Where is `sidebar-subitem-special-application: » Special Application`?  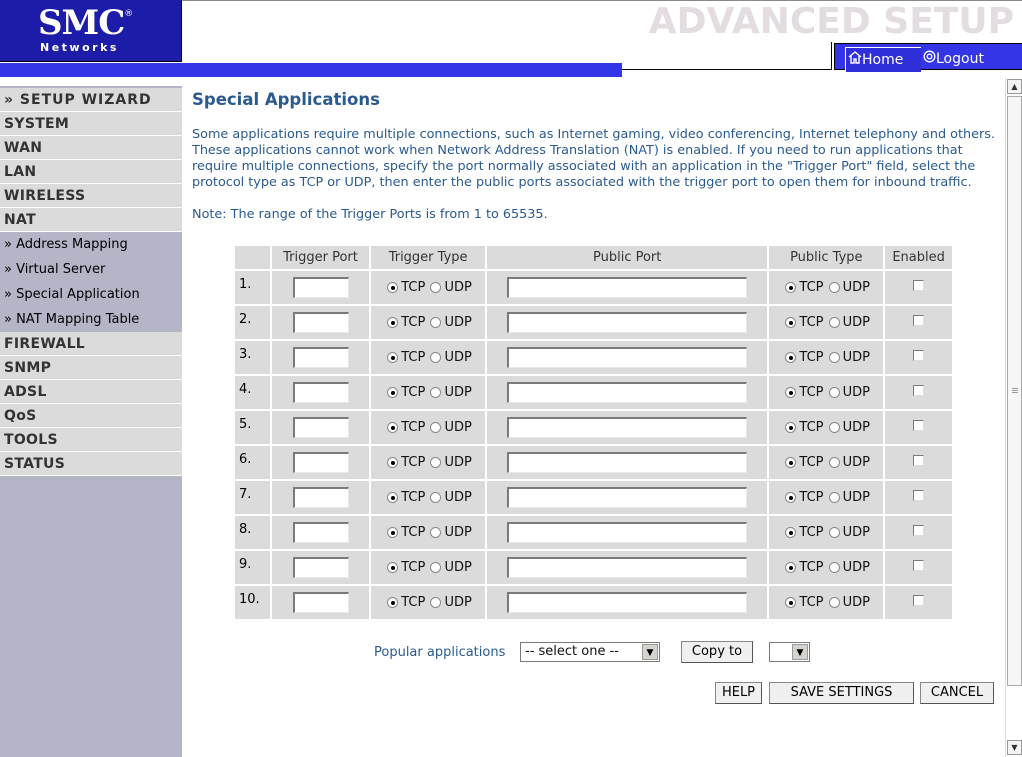
sidebar-subitem-special-application: » Special Application is located at coordinates (91, 294).